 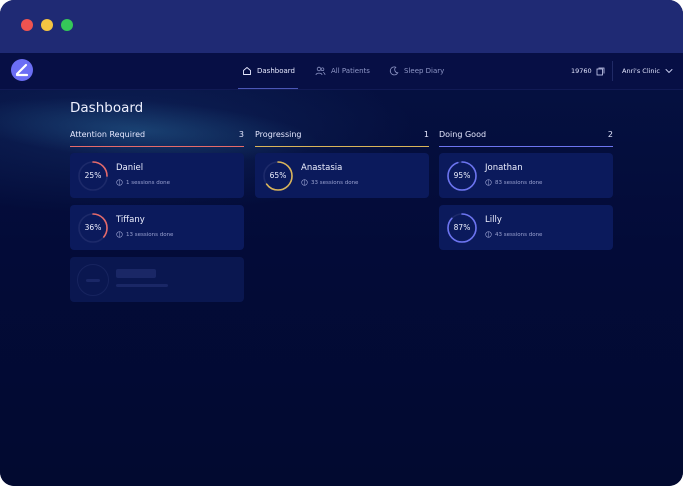 I want to click on sessions-count: 43 sessions done, so click(x=519, y=234).